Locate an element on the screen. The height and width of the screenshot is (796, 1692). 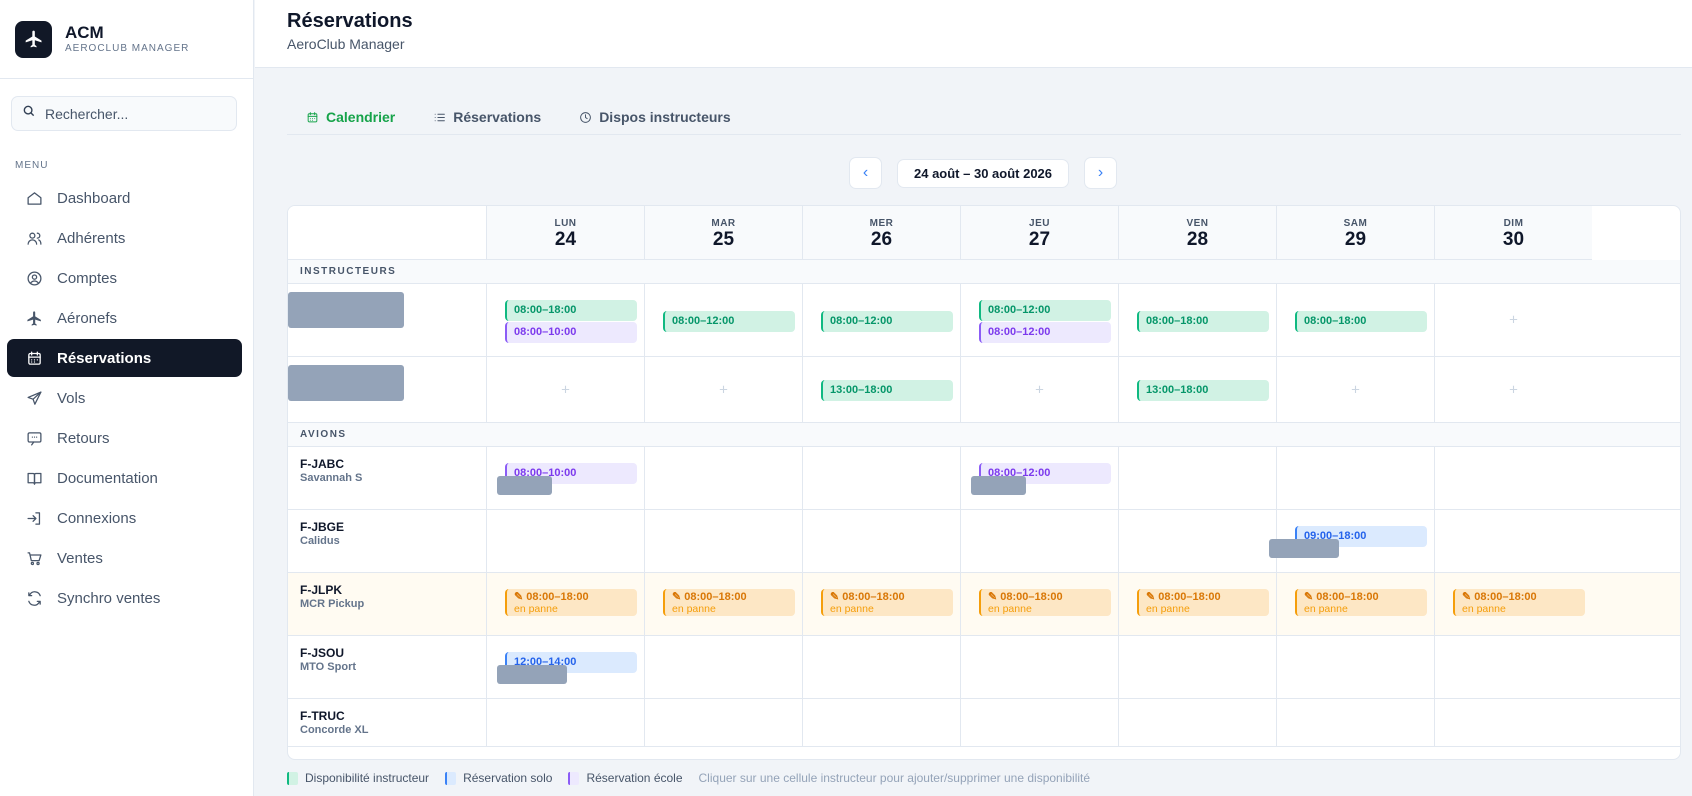
instructor-availability-cell: 08:00–12:00 08:00–12:00 is located at coordinates (1039, 320).